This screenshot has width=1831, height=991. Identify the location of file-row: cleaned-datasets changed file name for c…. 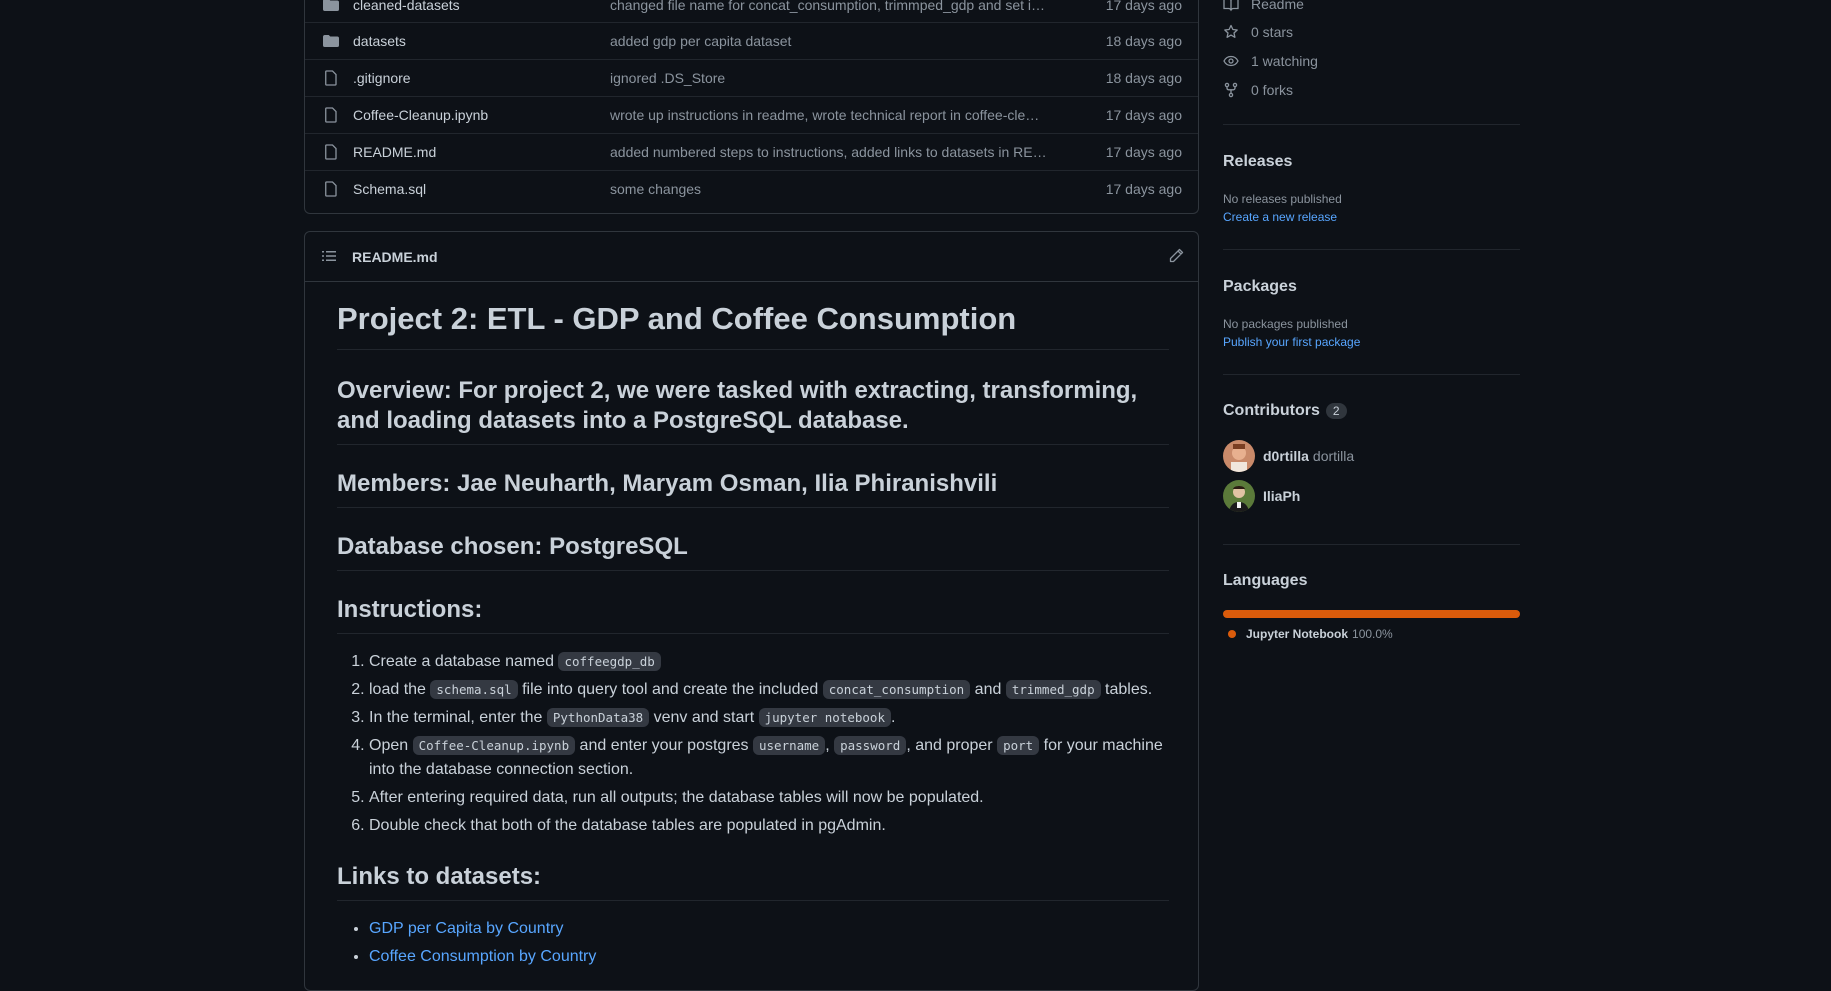
(751, 11).